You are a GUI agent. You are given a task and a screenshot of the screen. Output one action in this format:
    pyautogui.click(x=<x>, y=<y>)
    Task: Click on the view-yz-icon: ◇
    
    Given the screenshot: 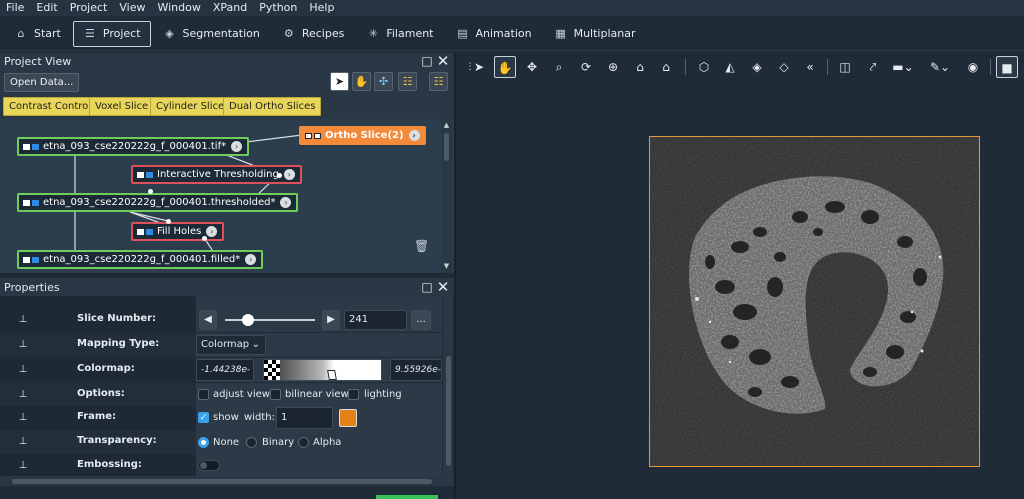 What is the action you would take?
    pyautogui.click(x=784, y=67)
    